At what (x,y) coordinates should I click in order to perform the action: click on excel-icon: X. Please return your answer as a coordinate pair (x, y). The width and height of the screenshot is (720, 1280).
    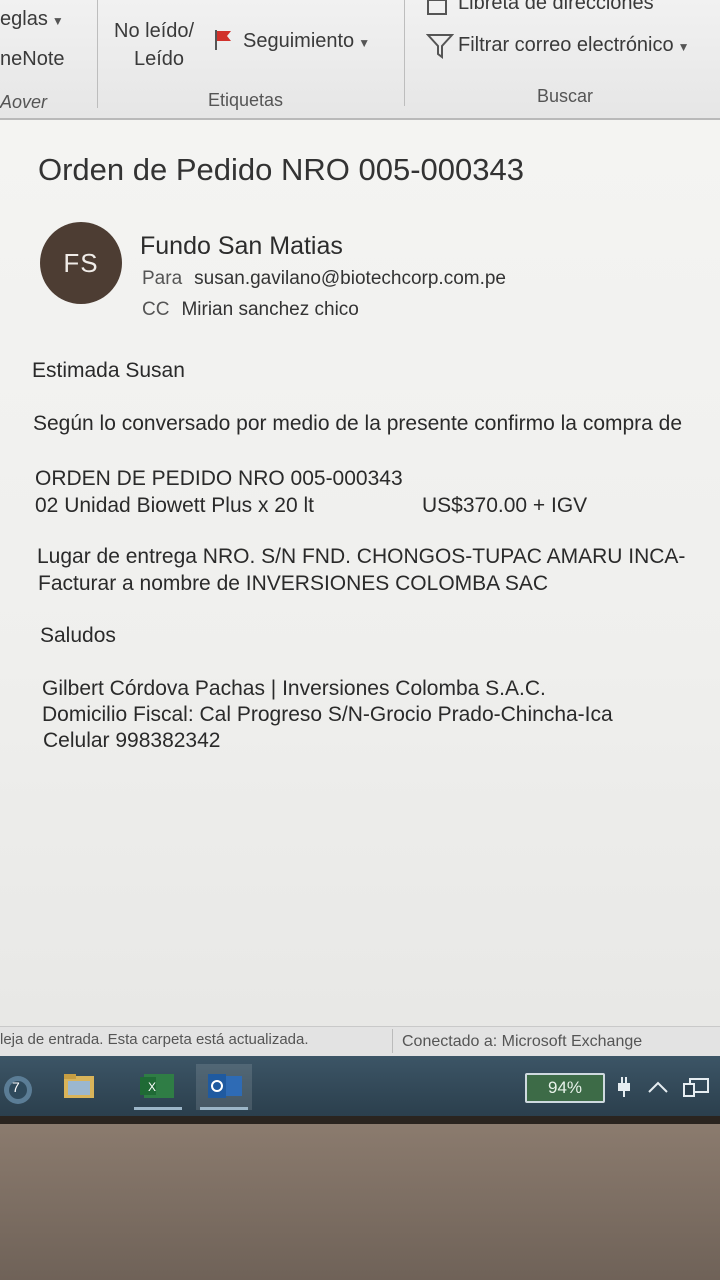
    Looking at the image, I should click on (157, 1086).